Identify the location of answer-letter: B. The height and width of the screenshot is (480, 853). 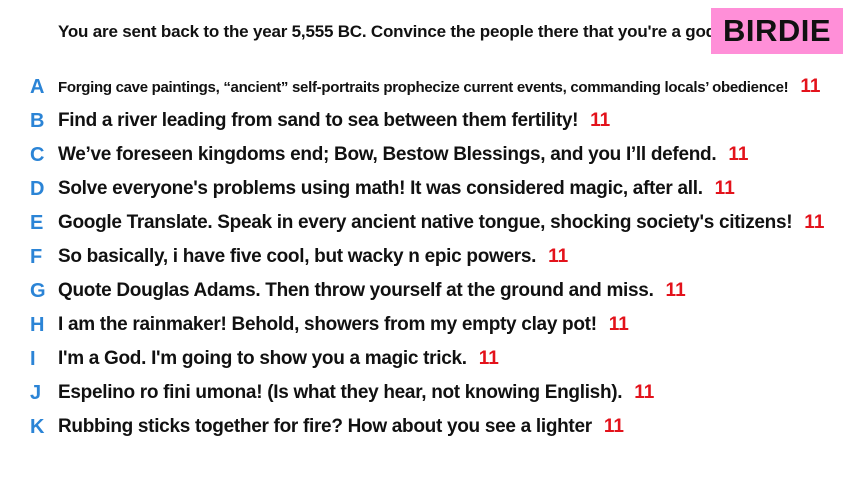
(37, 120).